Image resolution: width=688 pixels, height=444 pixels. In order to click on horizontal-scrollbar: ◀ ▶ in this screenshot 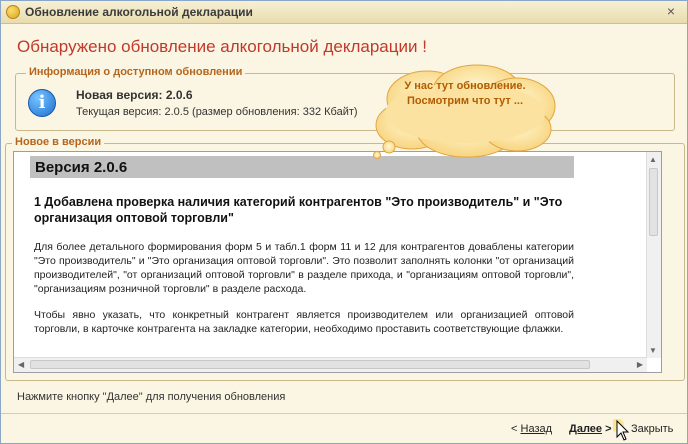, I will do `click(330, 364)`.